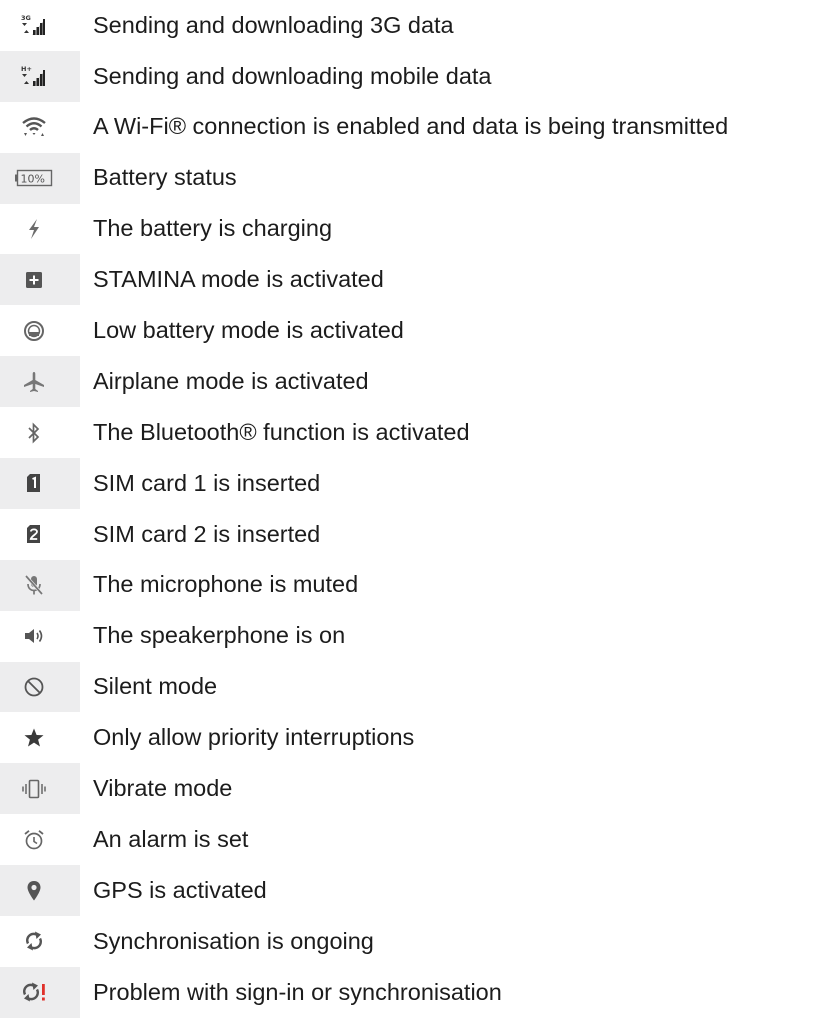 Image resolution: width=828 pixels, height=1019 pixels. What do you see at coordinates (254, 737) in the screenshot?
I see `list-item-label: Only allow priority interruptions` at bounding box center [254, 737].